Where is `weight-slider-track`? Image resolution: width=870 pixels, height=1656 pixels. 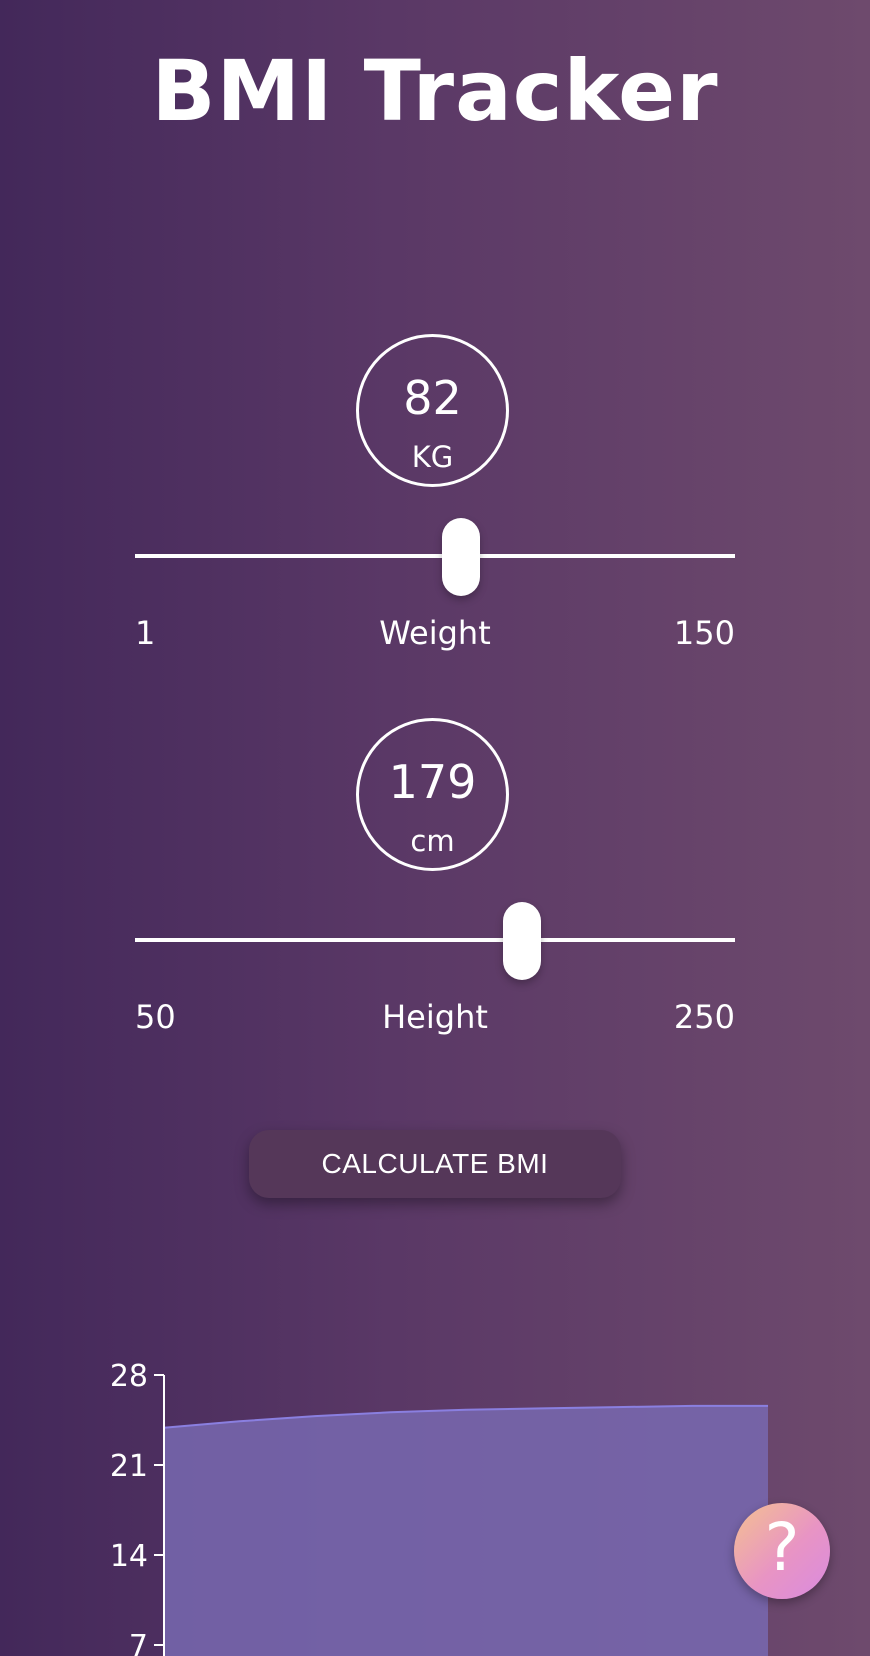
weight-slider-track is located at coordinates (435, 556).